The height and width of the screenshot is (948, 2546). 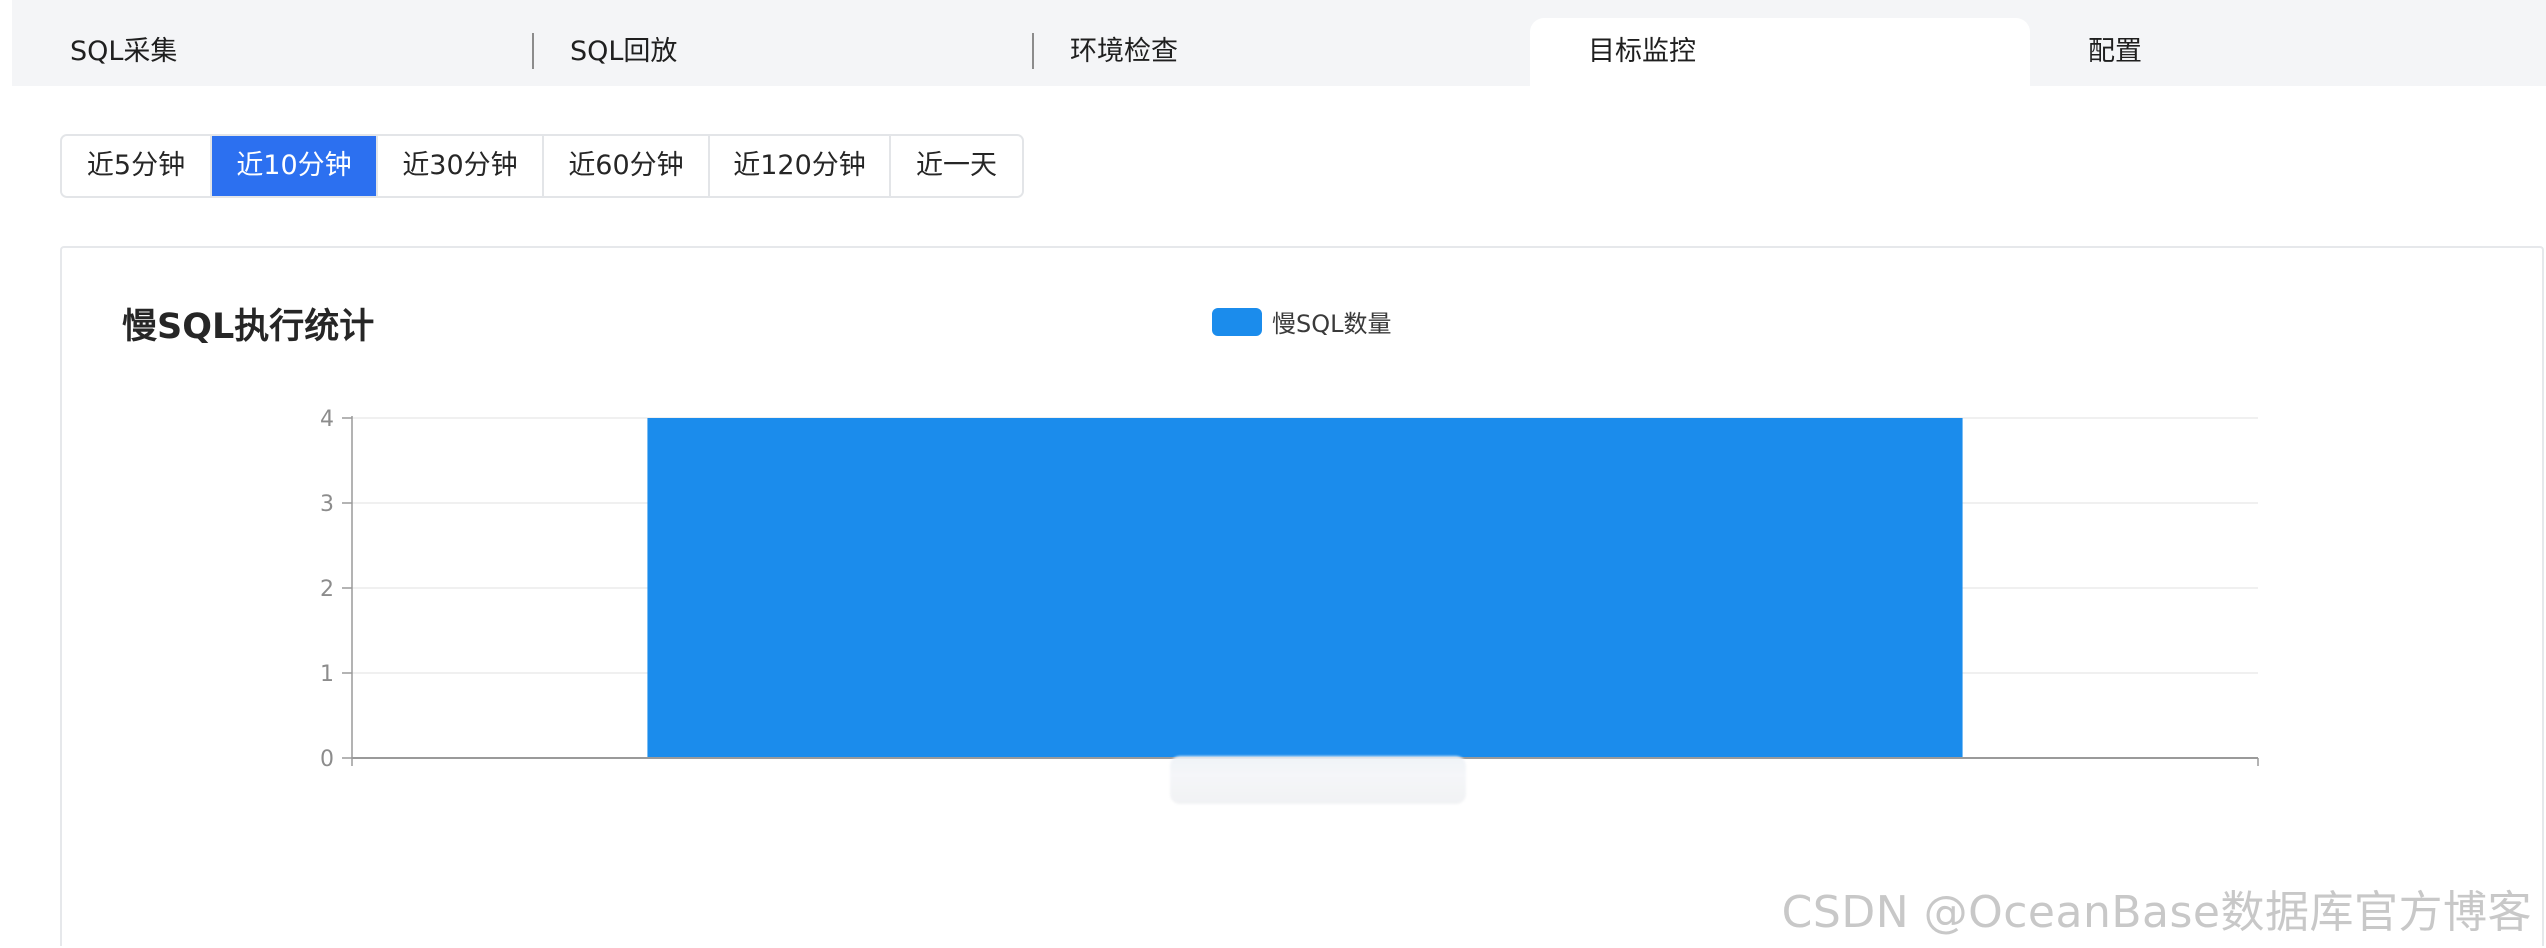 I want to click on tab-target-monitor: 目标监控, so click(x=1780, y=52).